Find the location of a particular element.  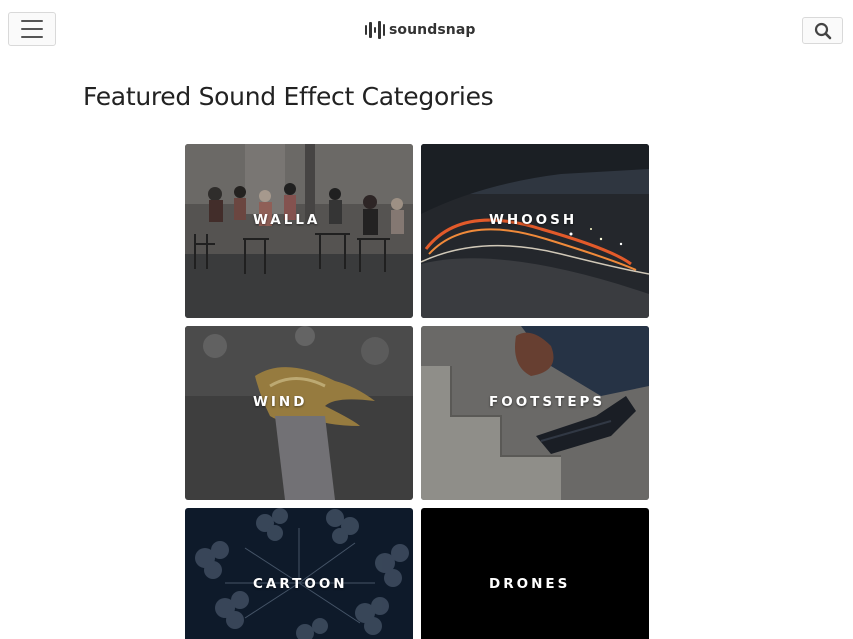

category-tile-wind: WIND is located at coordinates (299, 413).